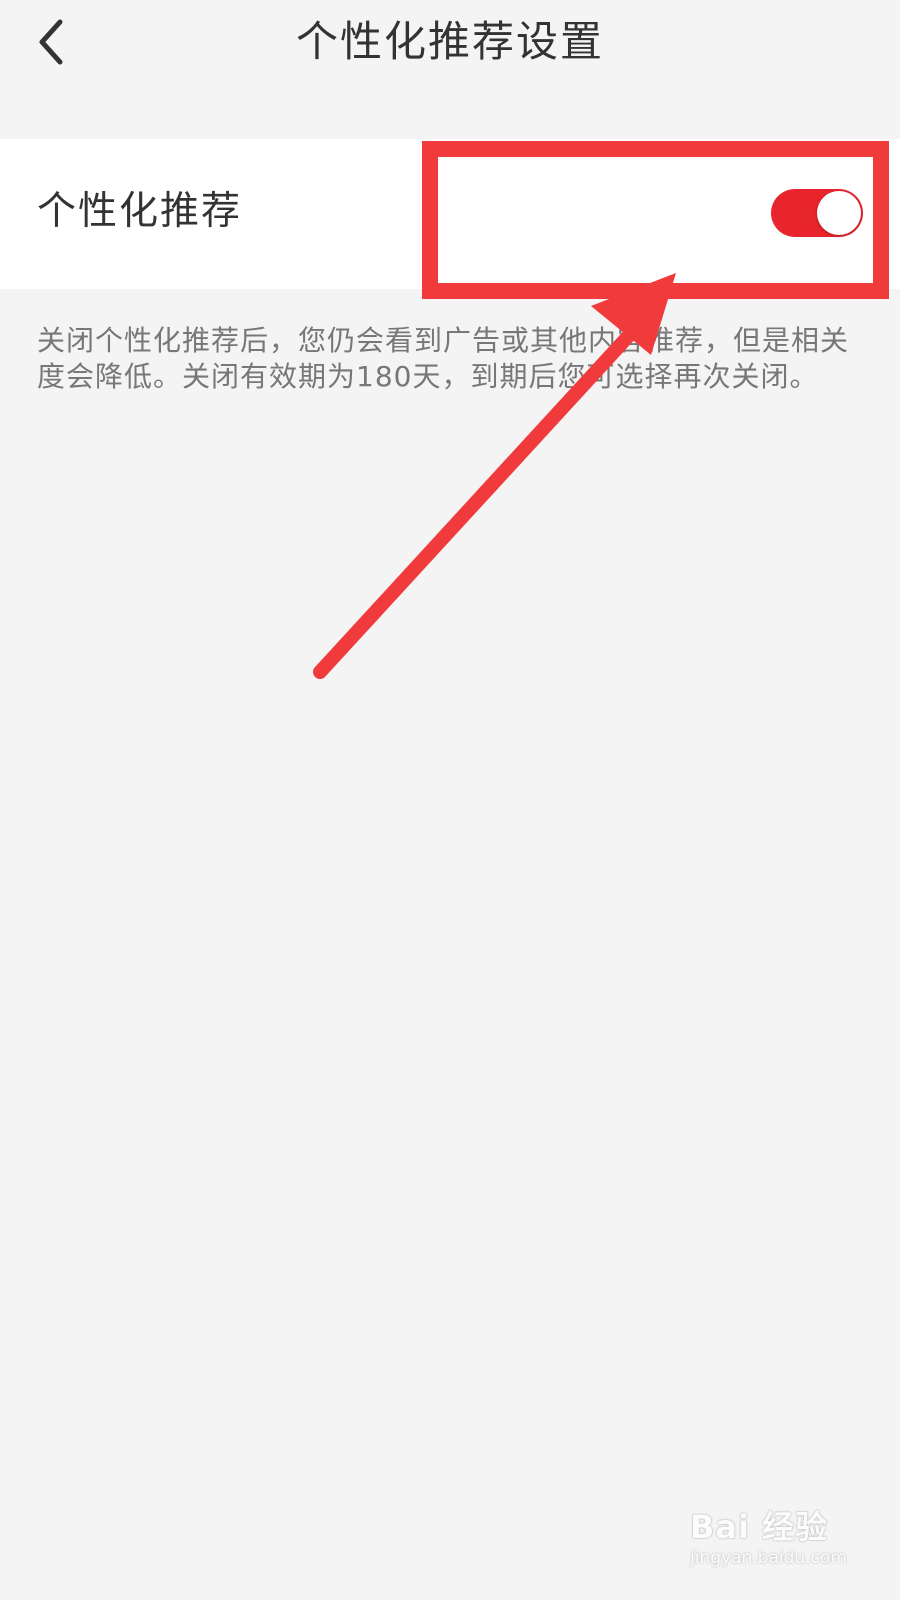  I want to click on watermark-logo: Bai 经验, so click(759, 1527).